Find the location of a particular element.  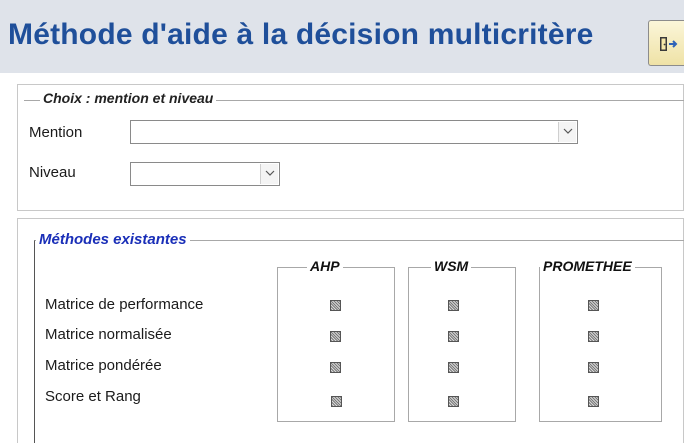

promethee-column-box is located at coordinates (600, 344).